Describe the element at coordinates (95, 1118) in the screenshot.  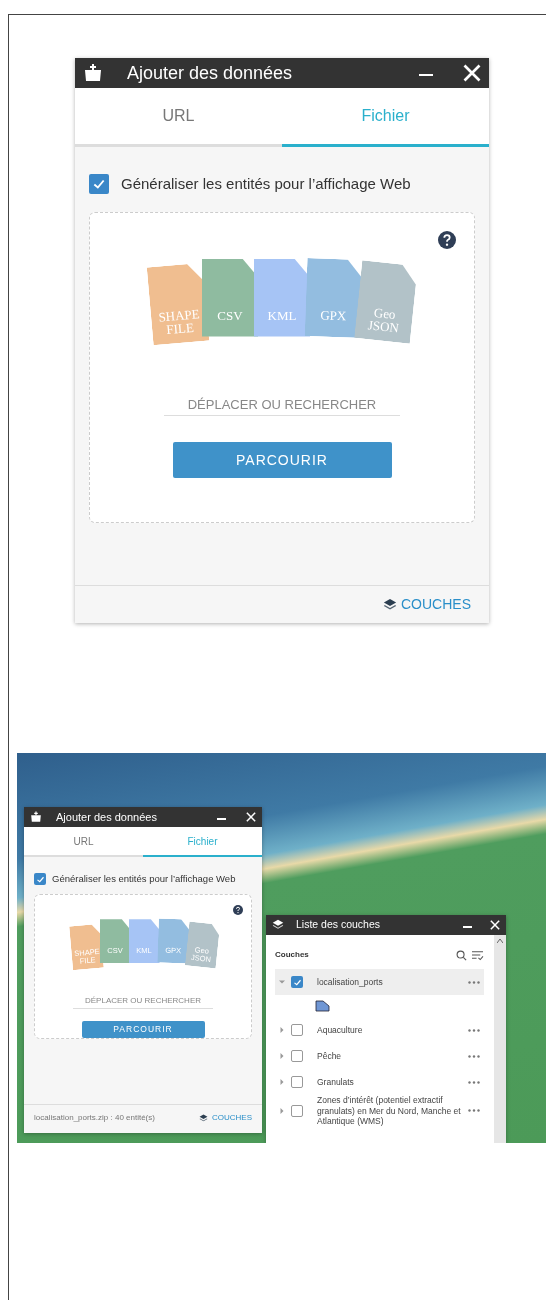
I see `status-text: localisation_ports.zip : 40 entité(s)` at that location.